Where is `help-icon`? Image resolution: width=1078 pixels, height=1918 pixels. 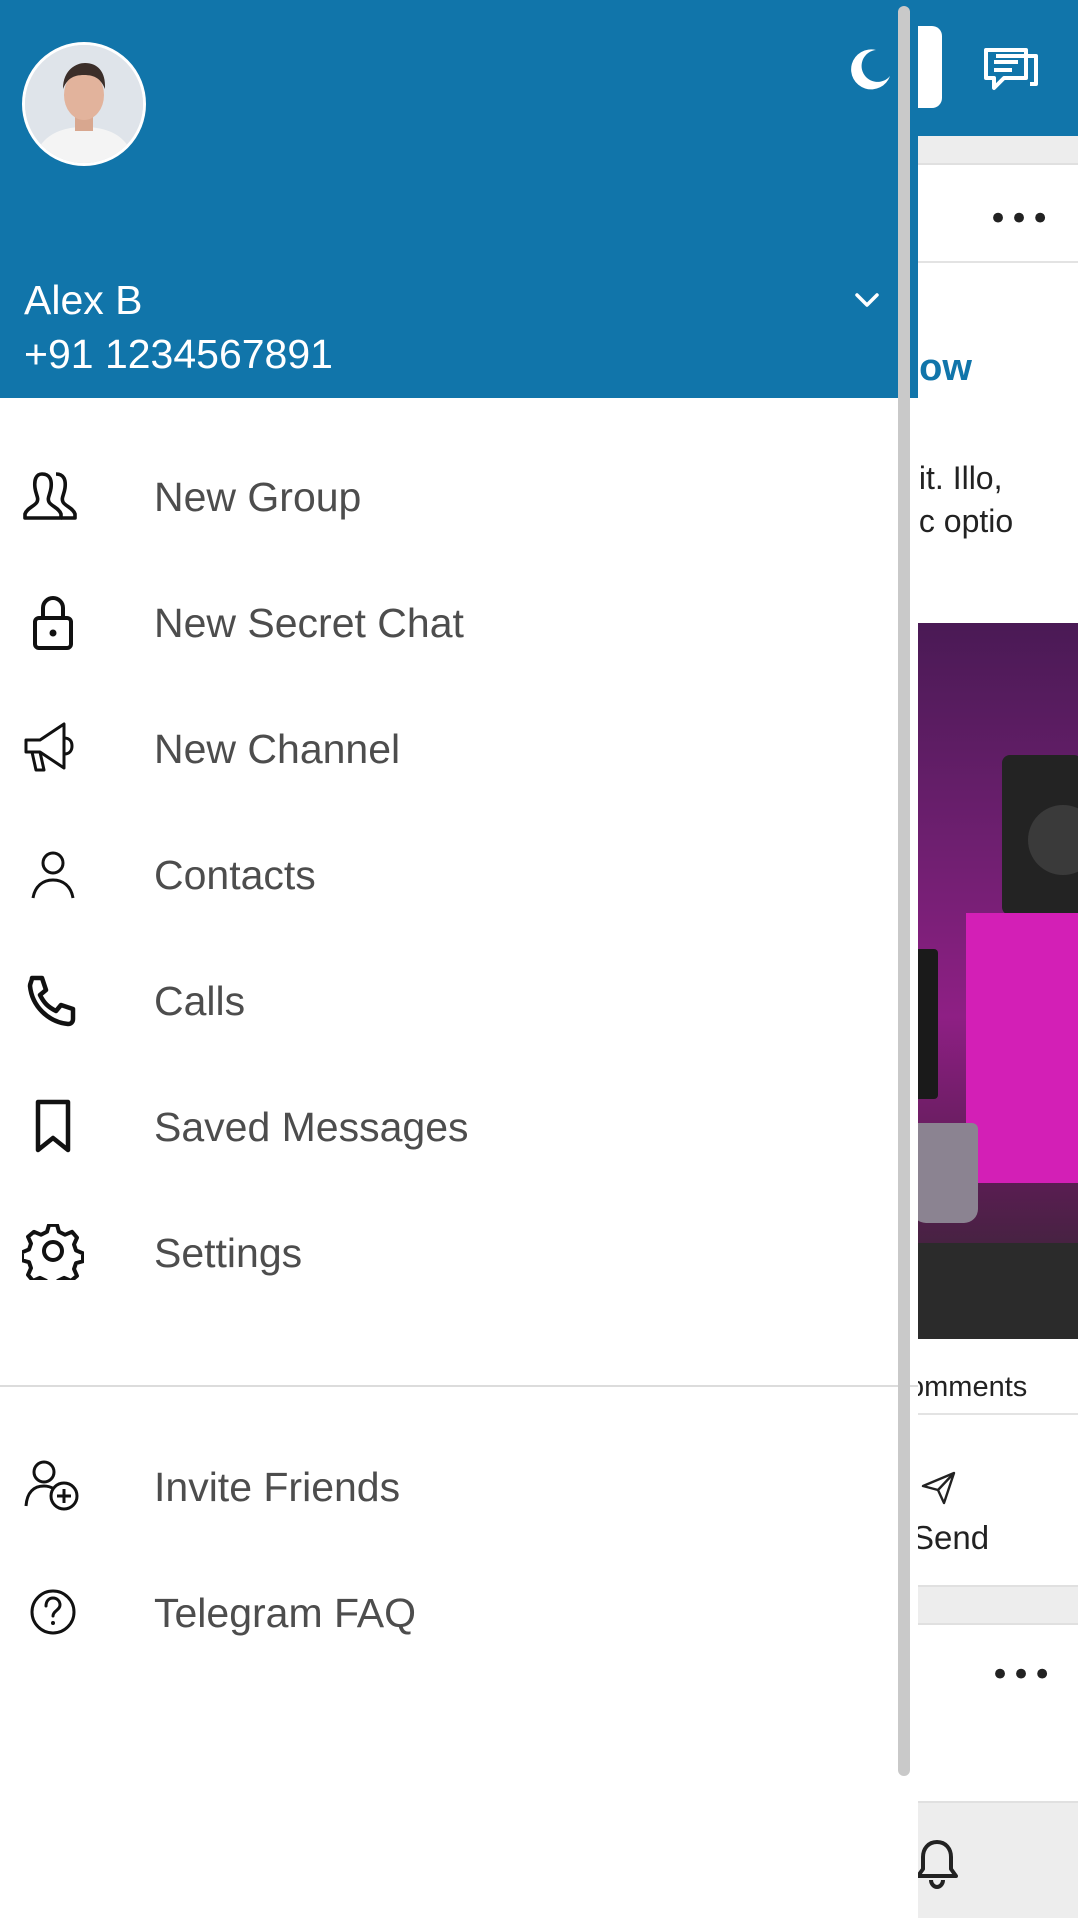
help-icon is located at coordinates (53, 1612).